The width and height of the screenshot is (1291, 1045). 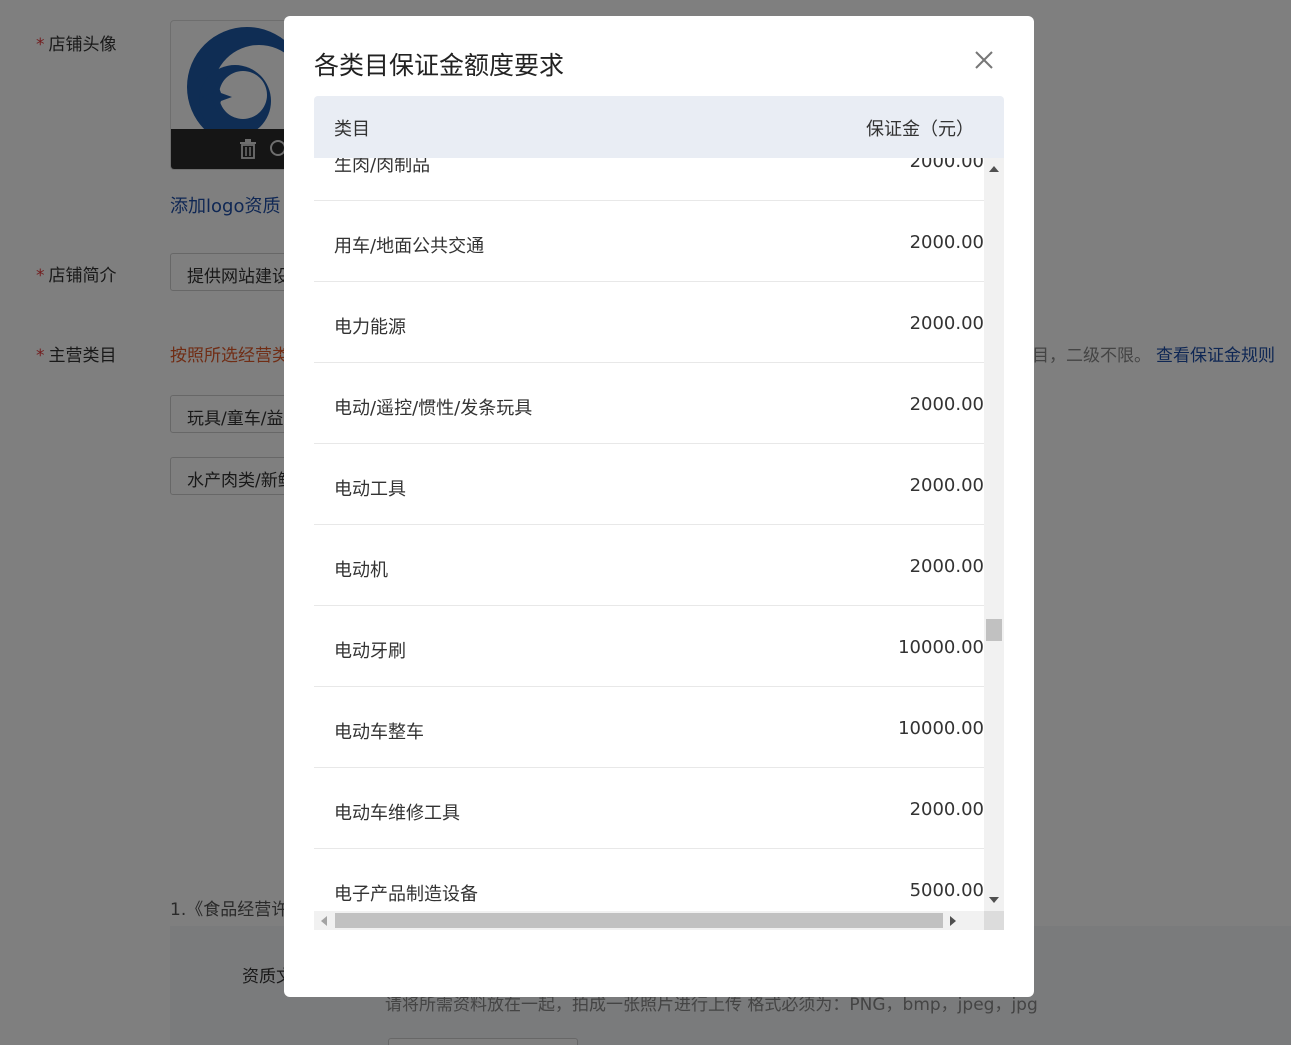 What do you see at coordinates (994, 630) in the screenshot?
I see `vertical-scroll-thumb` at bounding box center [994, 630].